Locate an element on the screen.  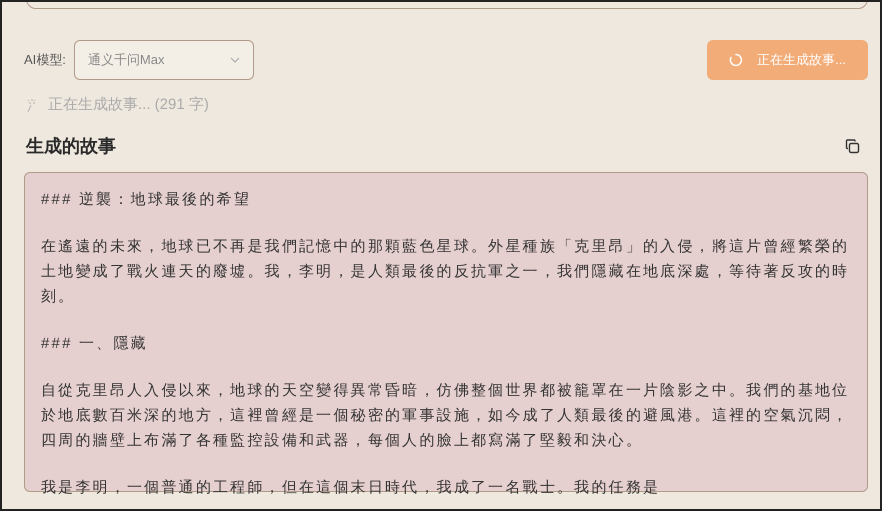
story-paragraph: 在遙遠的未來，地球已不再是我們記憶中的那顆藍色星球。外星種族「克里昂」的入侵，將這片曾經繁榮的土地變成了戰火連天的廢墟。我，李明，是人類最後的反抗軍之一，我們隱藏在地底深處，等待著反攻的時刻。 is located at coordinates (445, 271).